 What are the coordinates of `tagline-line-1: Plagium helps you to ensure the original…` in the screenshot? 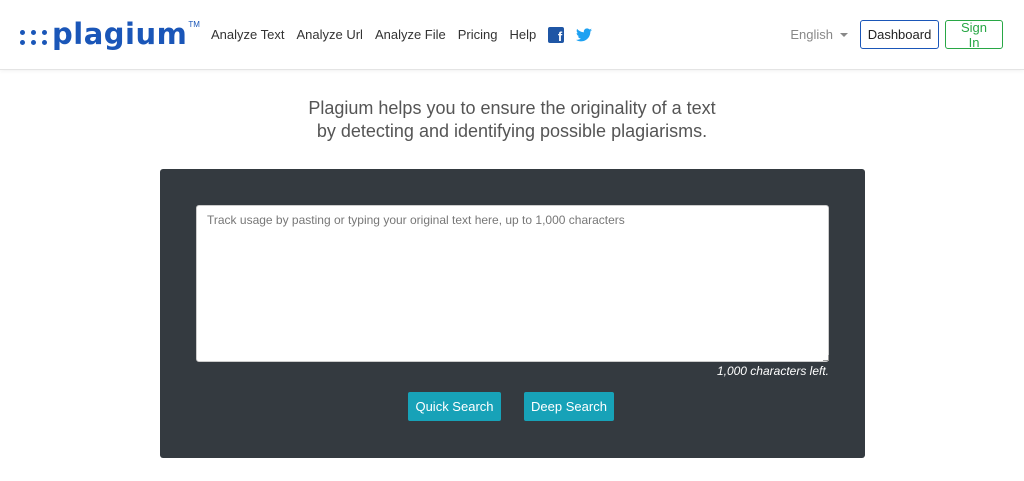 It's located at (512, 108).